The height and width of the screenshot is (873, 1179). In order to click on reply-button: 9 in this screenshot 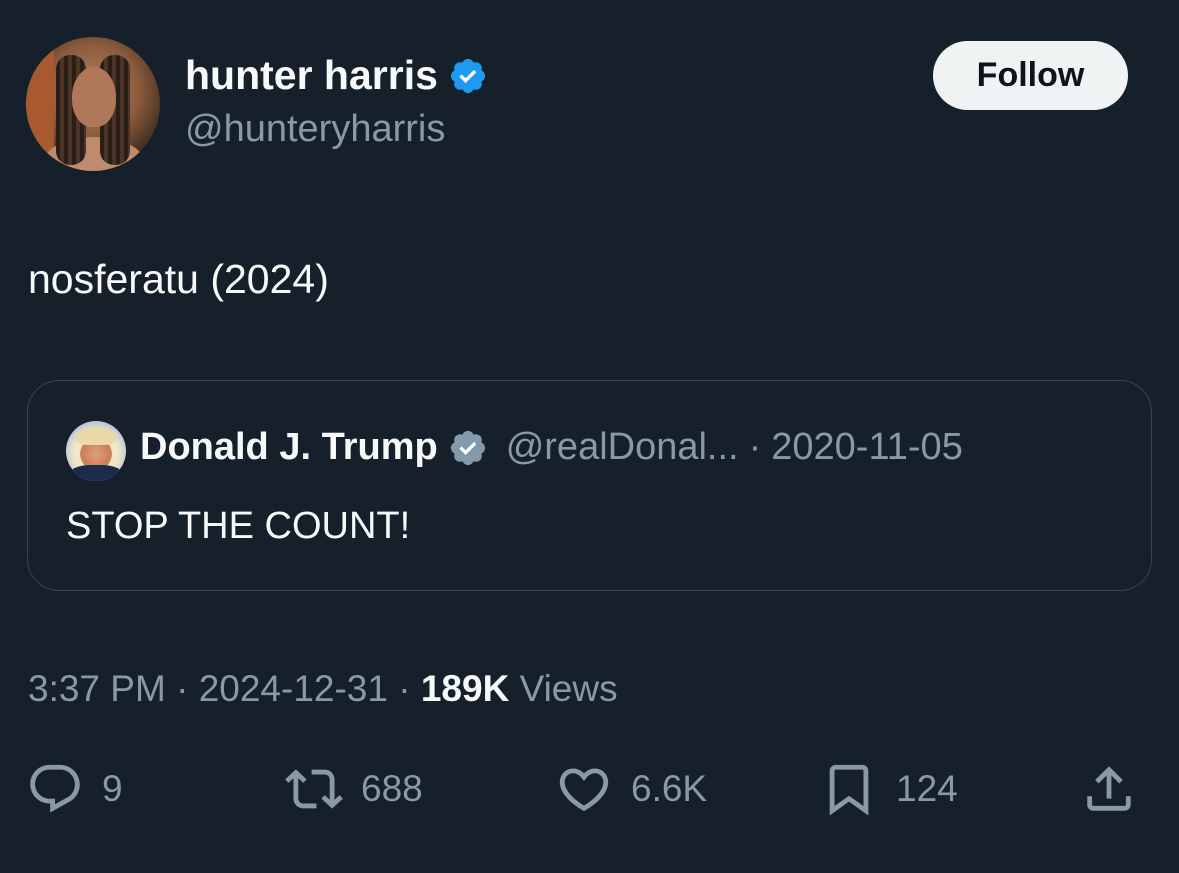, I will do `click(74, 789)`.